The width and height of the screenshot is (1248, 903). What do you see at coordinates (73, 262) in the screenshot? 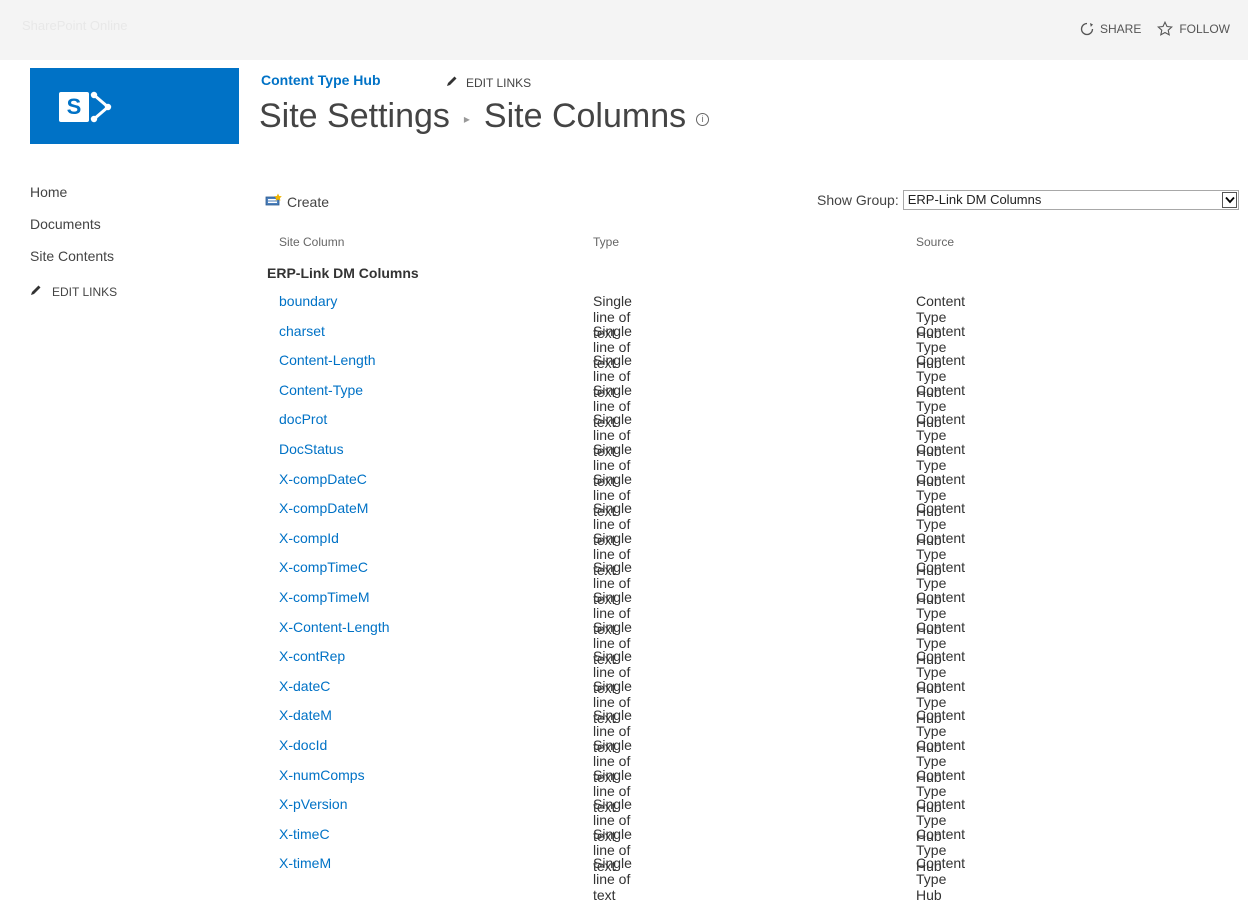
I see `nav-item-site-contents: Site Contents` at bounding box center [73, 262].